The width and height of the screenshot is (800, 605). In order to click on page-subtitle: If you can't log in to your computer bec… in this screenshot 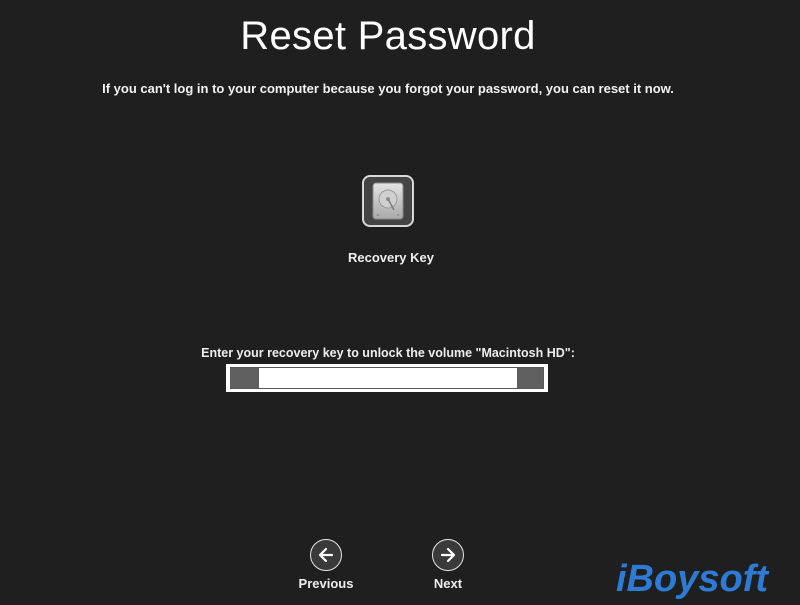, I will do `click(388, 88)`.